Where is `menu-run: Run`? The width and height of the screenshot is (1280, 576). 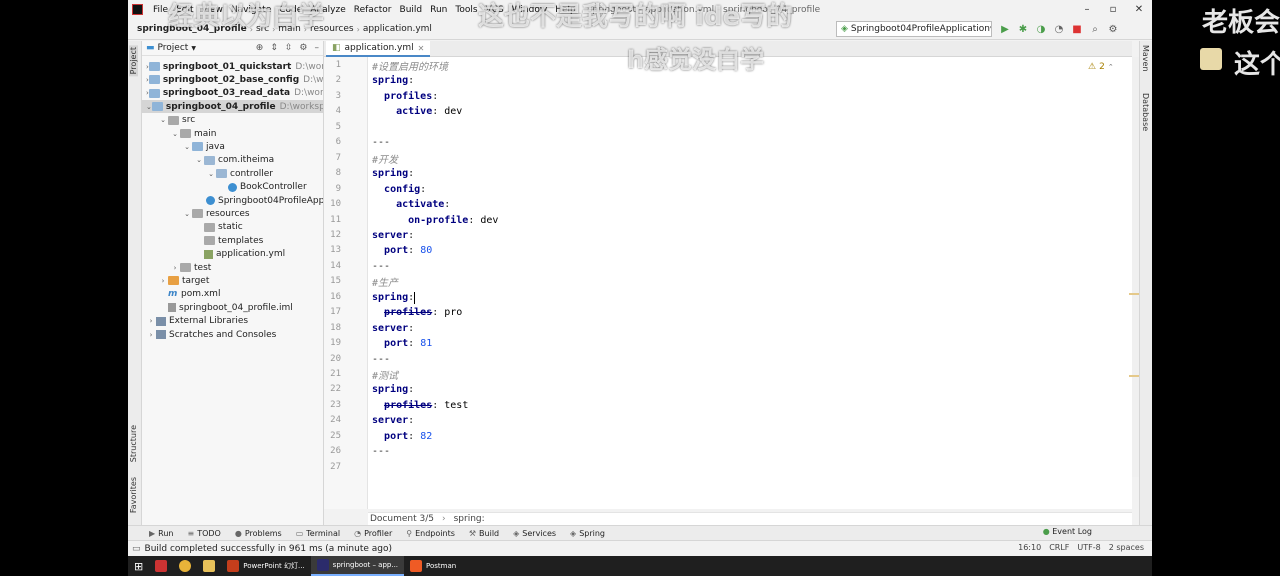 menu-run: Run is located at coordinates (438, 10).